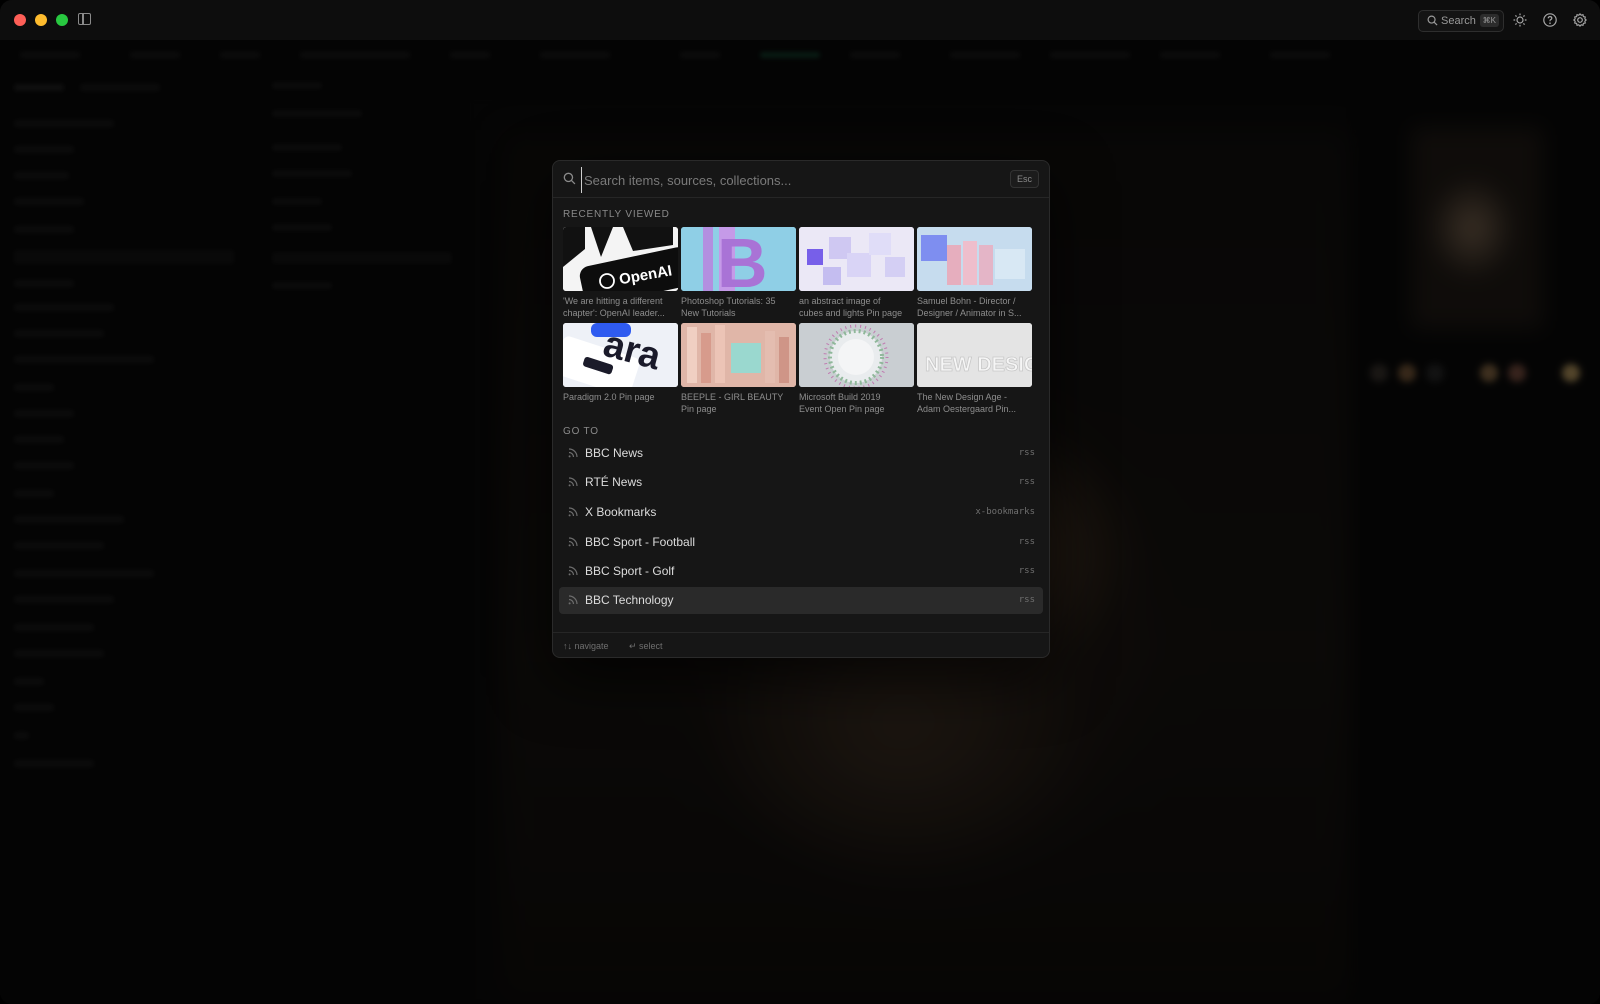  What do you see at coordinates (84, 19) in the screenshot?
I see `sidebar-toggle-icon` at bounding box center [84, 19].